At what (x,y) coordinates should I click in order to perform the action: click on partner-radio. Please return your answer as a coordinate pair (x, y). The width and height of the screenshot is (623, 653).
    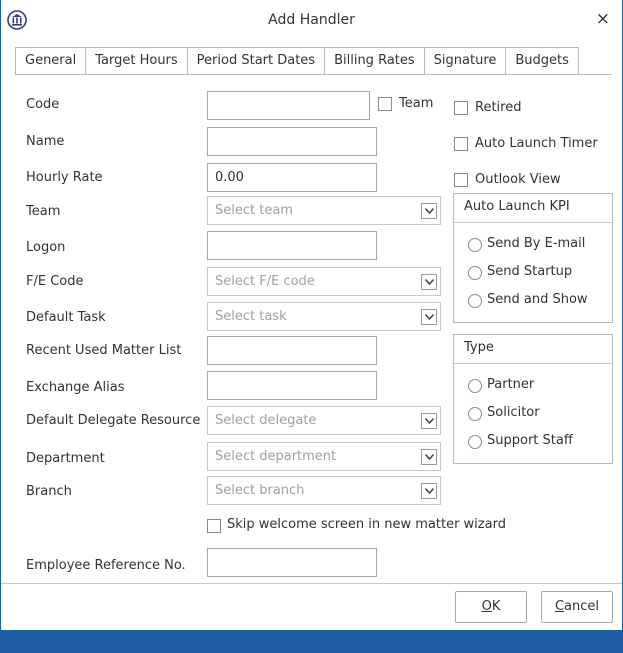
    Looking at the image, I should click on (475, 386).